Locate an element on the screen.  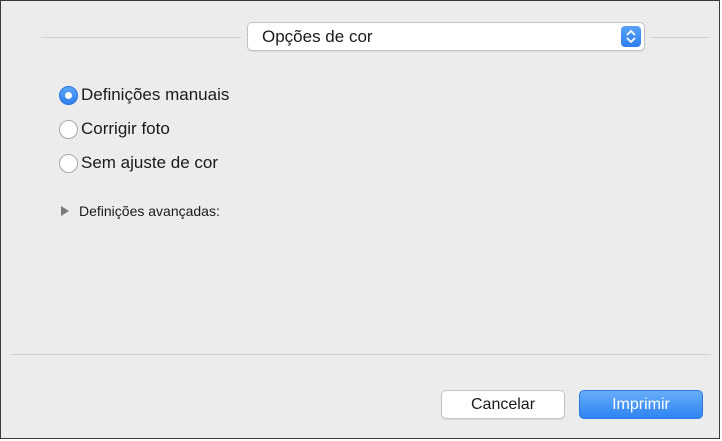
radio-button-checked is located at coordinates (68, 95).